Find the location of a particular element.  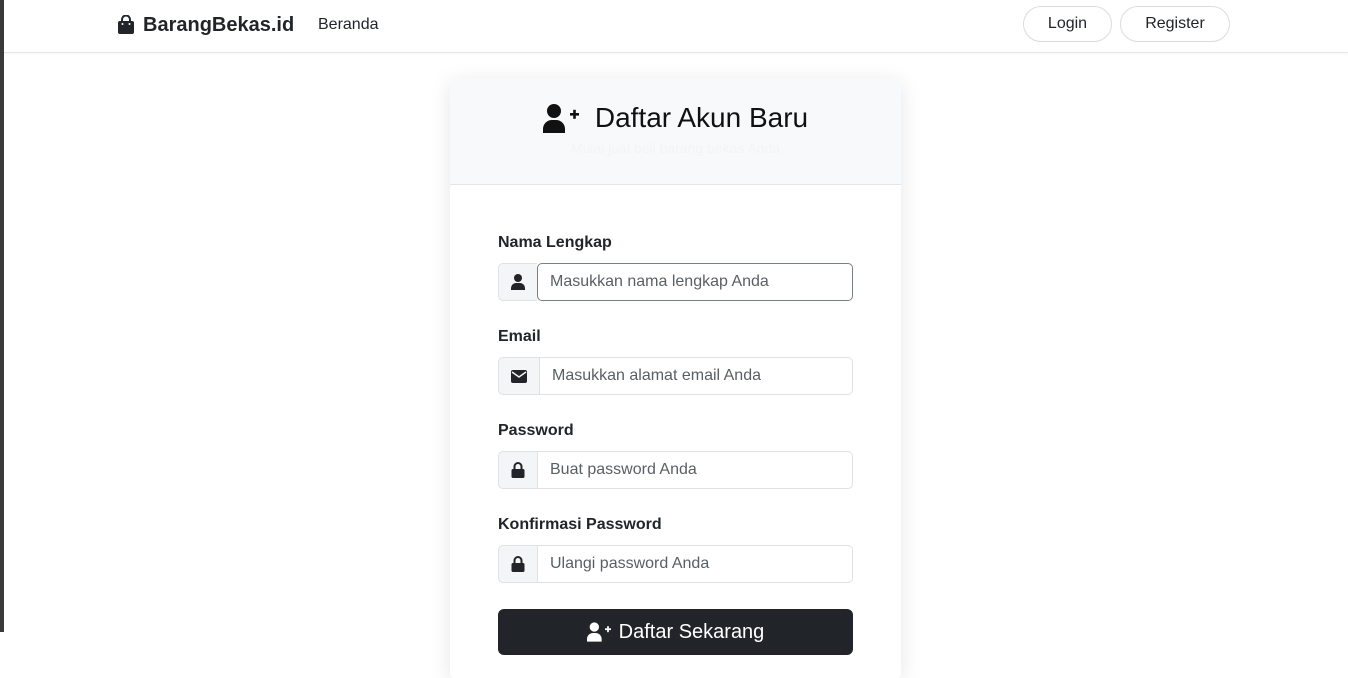

form-group-email: Email is located at coordinates (675, 361).